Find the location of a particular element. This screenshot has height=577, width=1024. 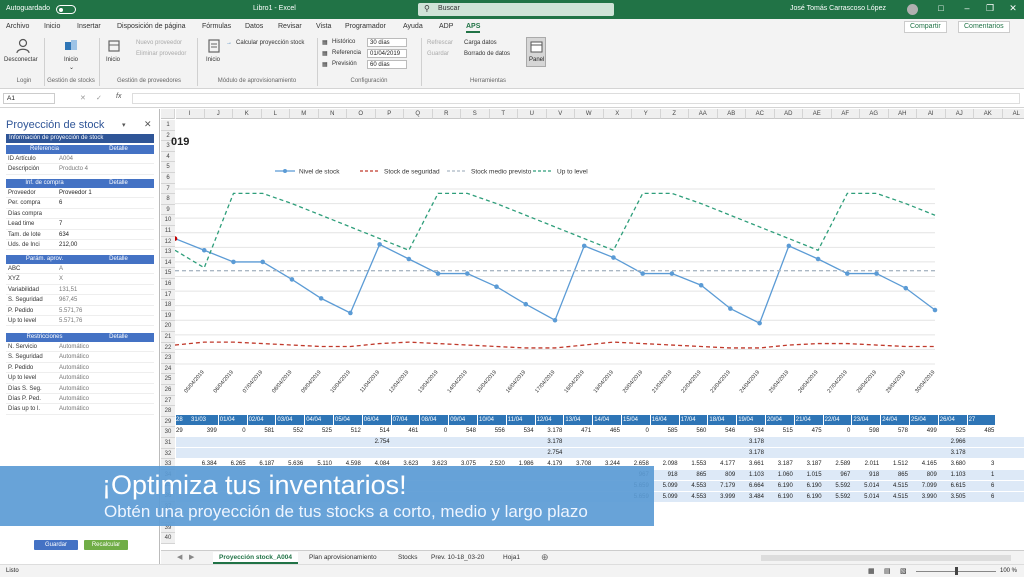

column-header: AB is located at coordinates (731, 114).